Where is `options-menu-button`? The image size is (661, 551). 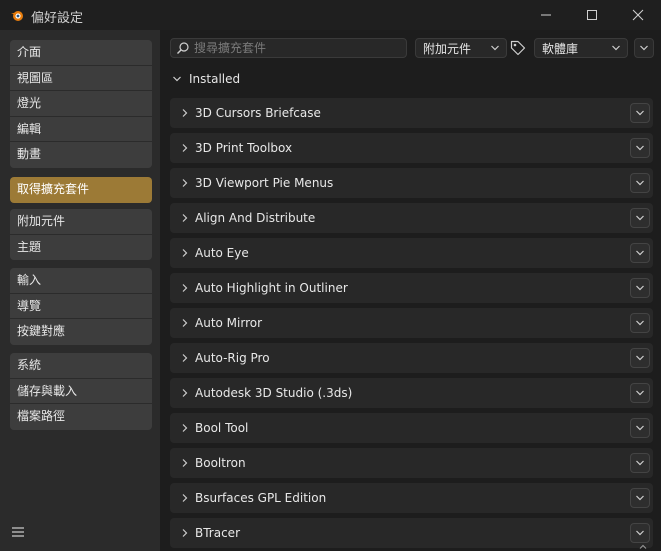
options-menu-button is located at coordinates (644, 48).